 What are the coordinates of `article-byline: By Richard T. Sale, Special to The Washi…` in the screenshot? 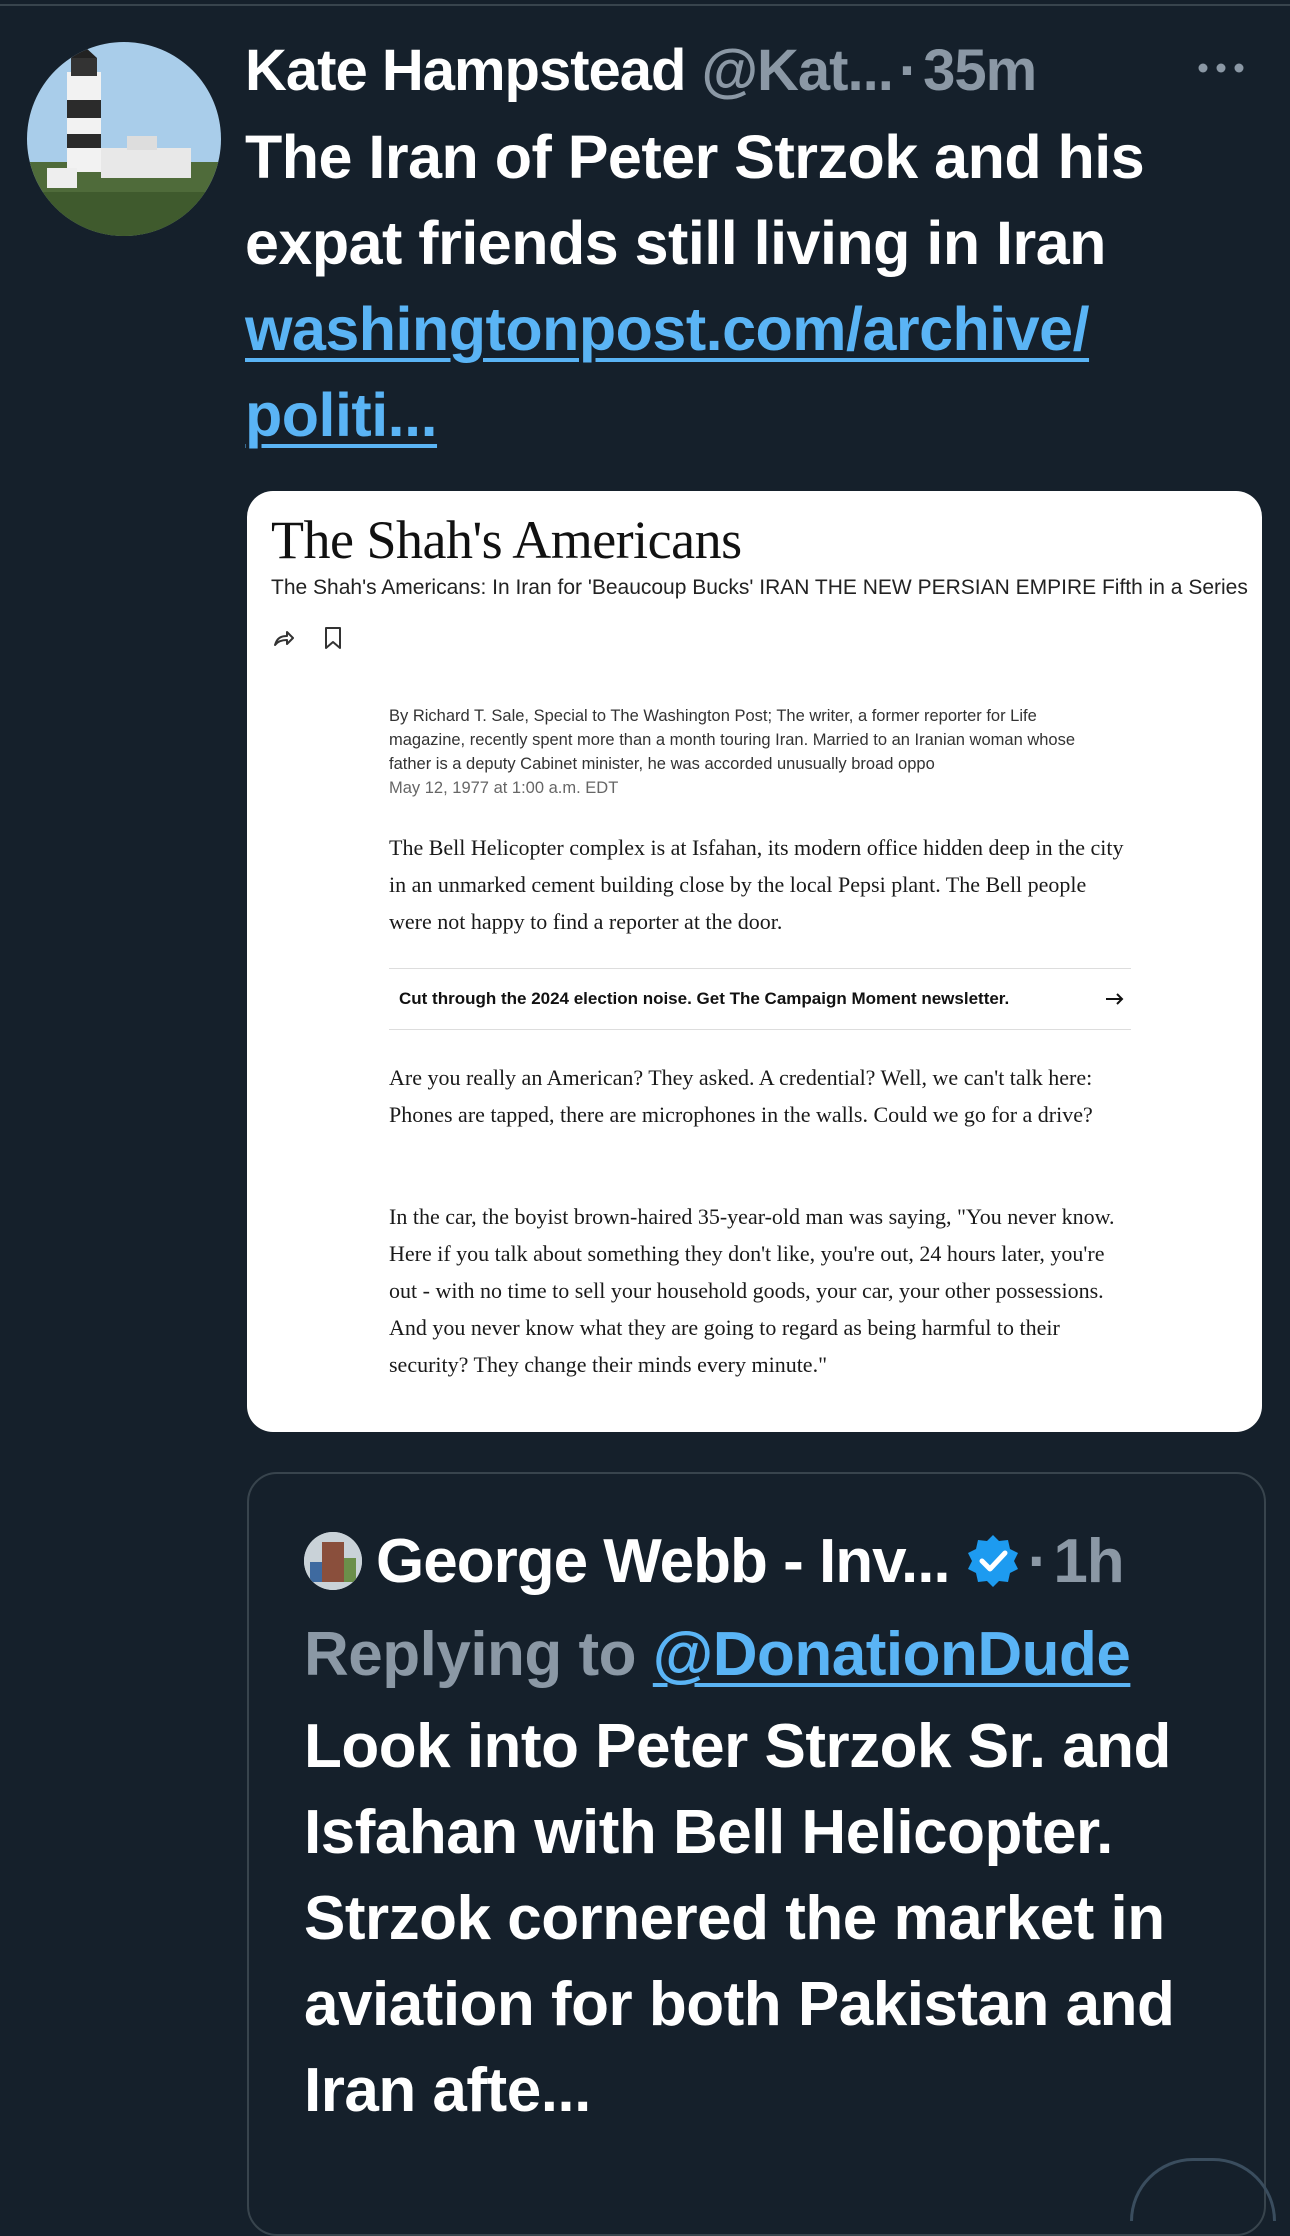 It's located at (732, 740).